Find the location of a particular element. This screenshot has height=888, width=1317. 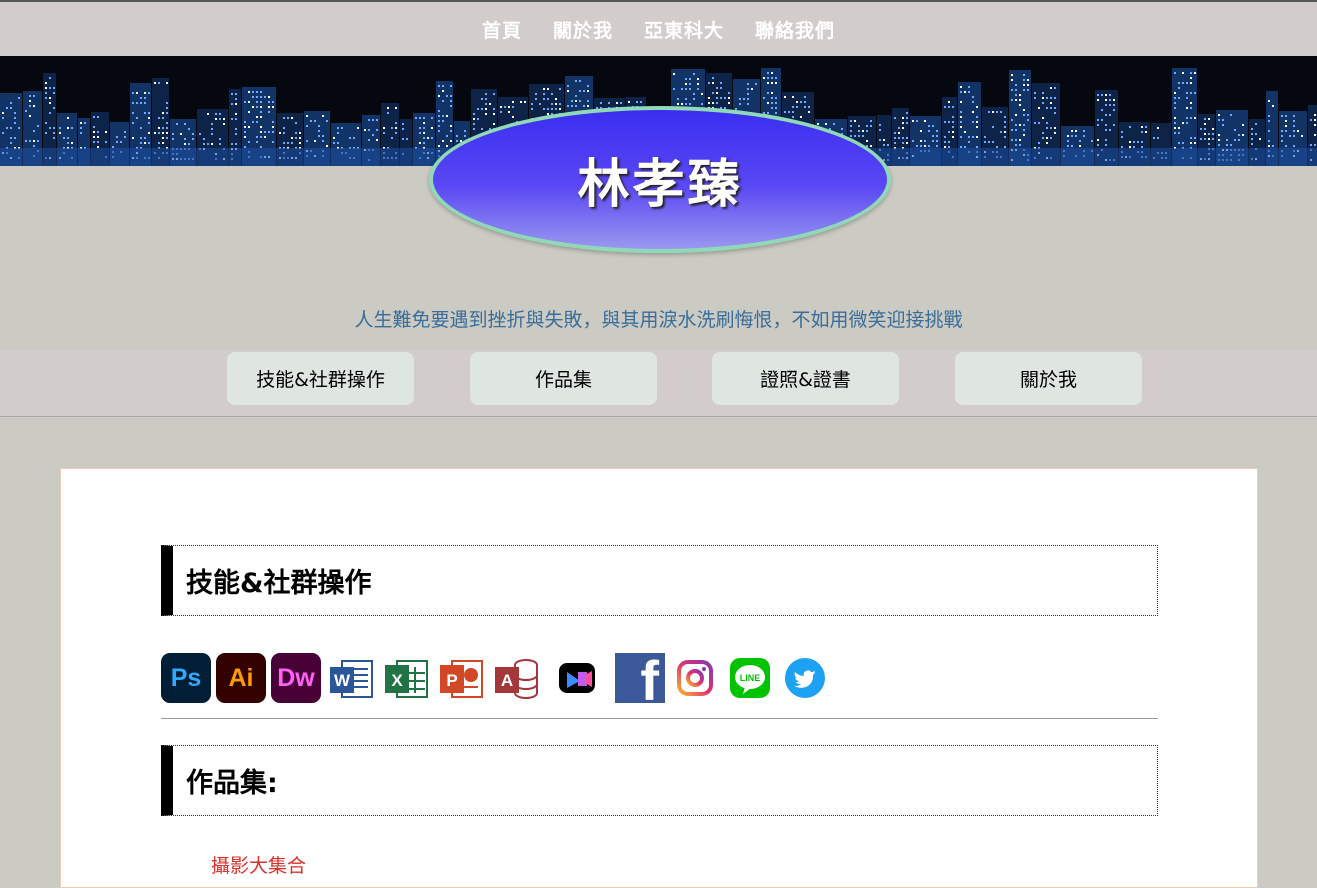

tab-certificates: 證照&證書 is located at coordinates (805, 378).